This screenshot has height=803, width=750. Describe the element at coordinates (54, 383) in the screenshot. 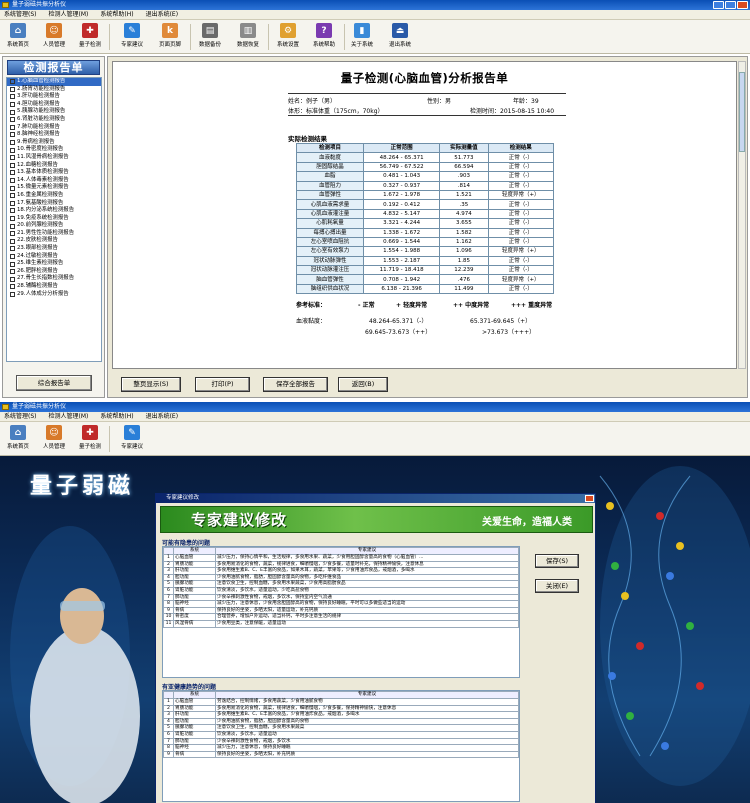

I see `summary-report-button: 综合报告单` at that location.